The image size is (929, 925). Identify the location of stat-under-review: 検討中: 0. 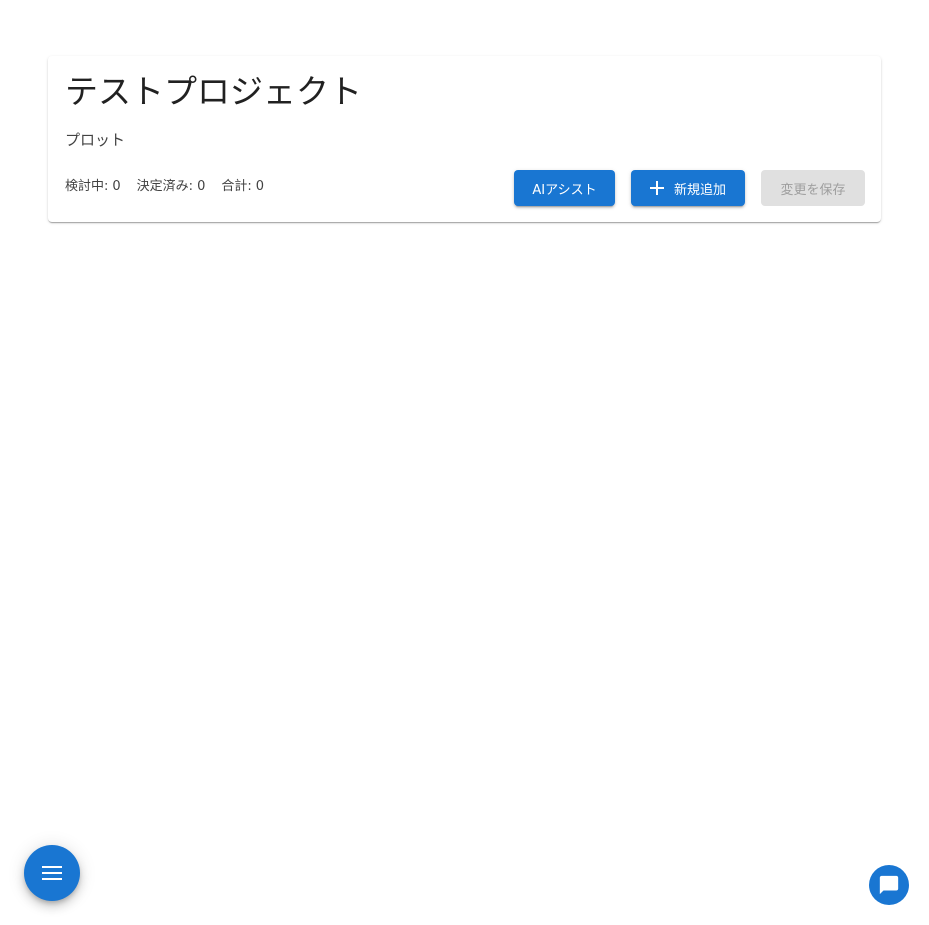
(93, 187).